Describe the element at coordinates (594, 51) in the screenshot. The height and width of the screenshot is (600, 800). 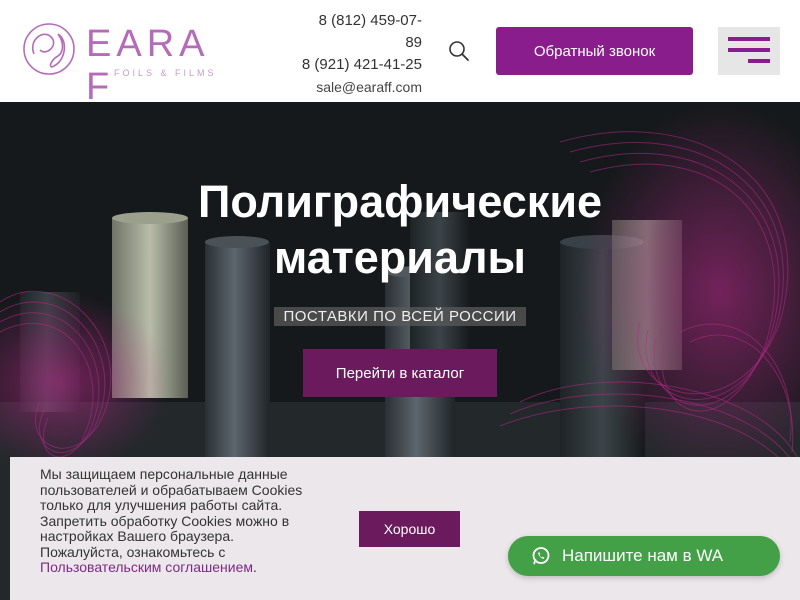
I see `callback-button: Обратный звонок` at that location.